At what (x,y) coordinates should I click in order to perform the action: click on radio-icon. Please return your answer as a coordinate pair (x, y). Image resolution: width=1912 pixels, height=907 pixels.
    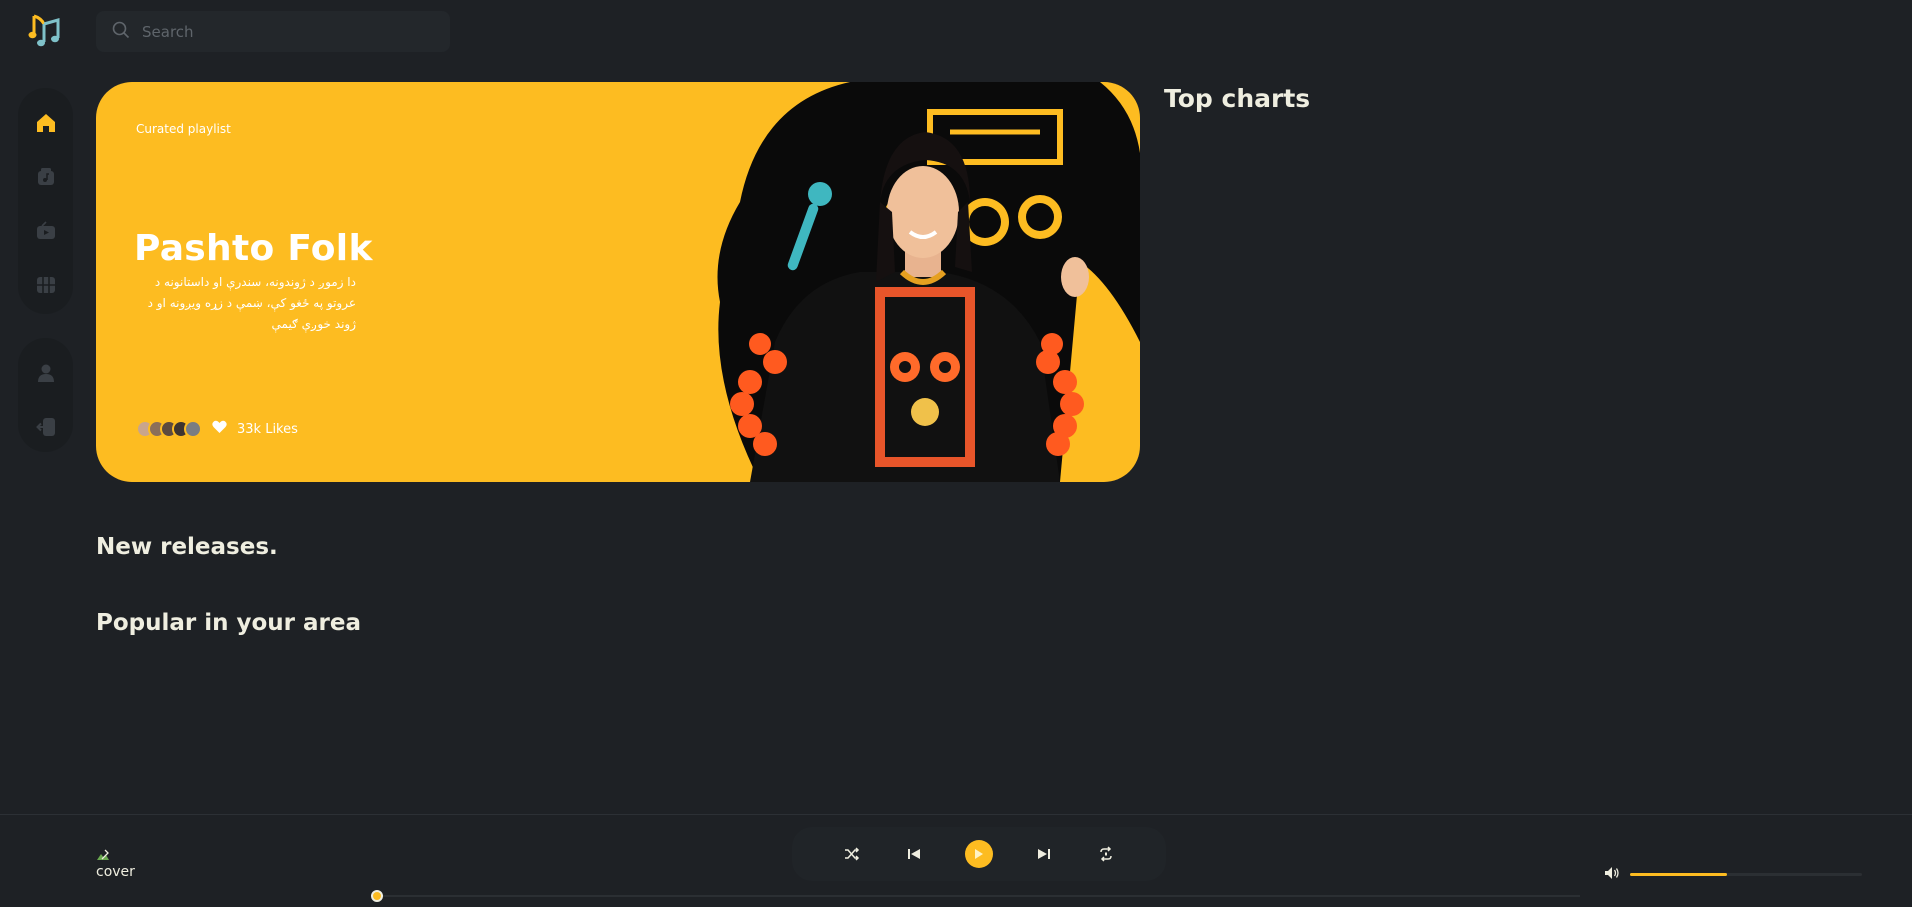
    Looking at the image, I should click on (45, 230).